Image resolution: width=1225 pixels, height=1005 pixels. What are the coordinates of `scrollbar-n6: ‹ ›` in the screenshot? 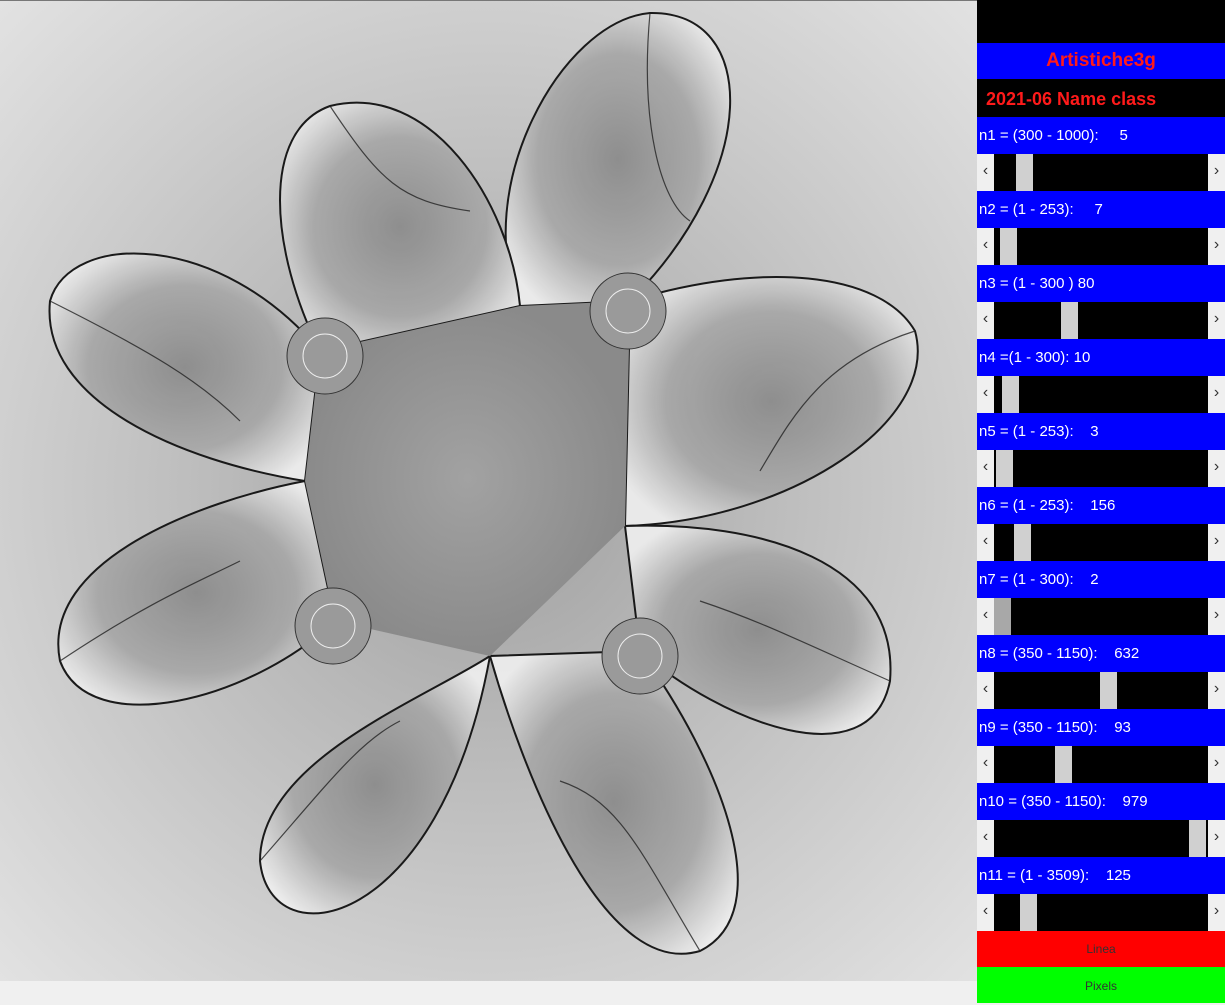 It's located at (1101, 542).